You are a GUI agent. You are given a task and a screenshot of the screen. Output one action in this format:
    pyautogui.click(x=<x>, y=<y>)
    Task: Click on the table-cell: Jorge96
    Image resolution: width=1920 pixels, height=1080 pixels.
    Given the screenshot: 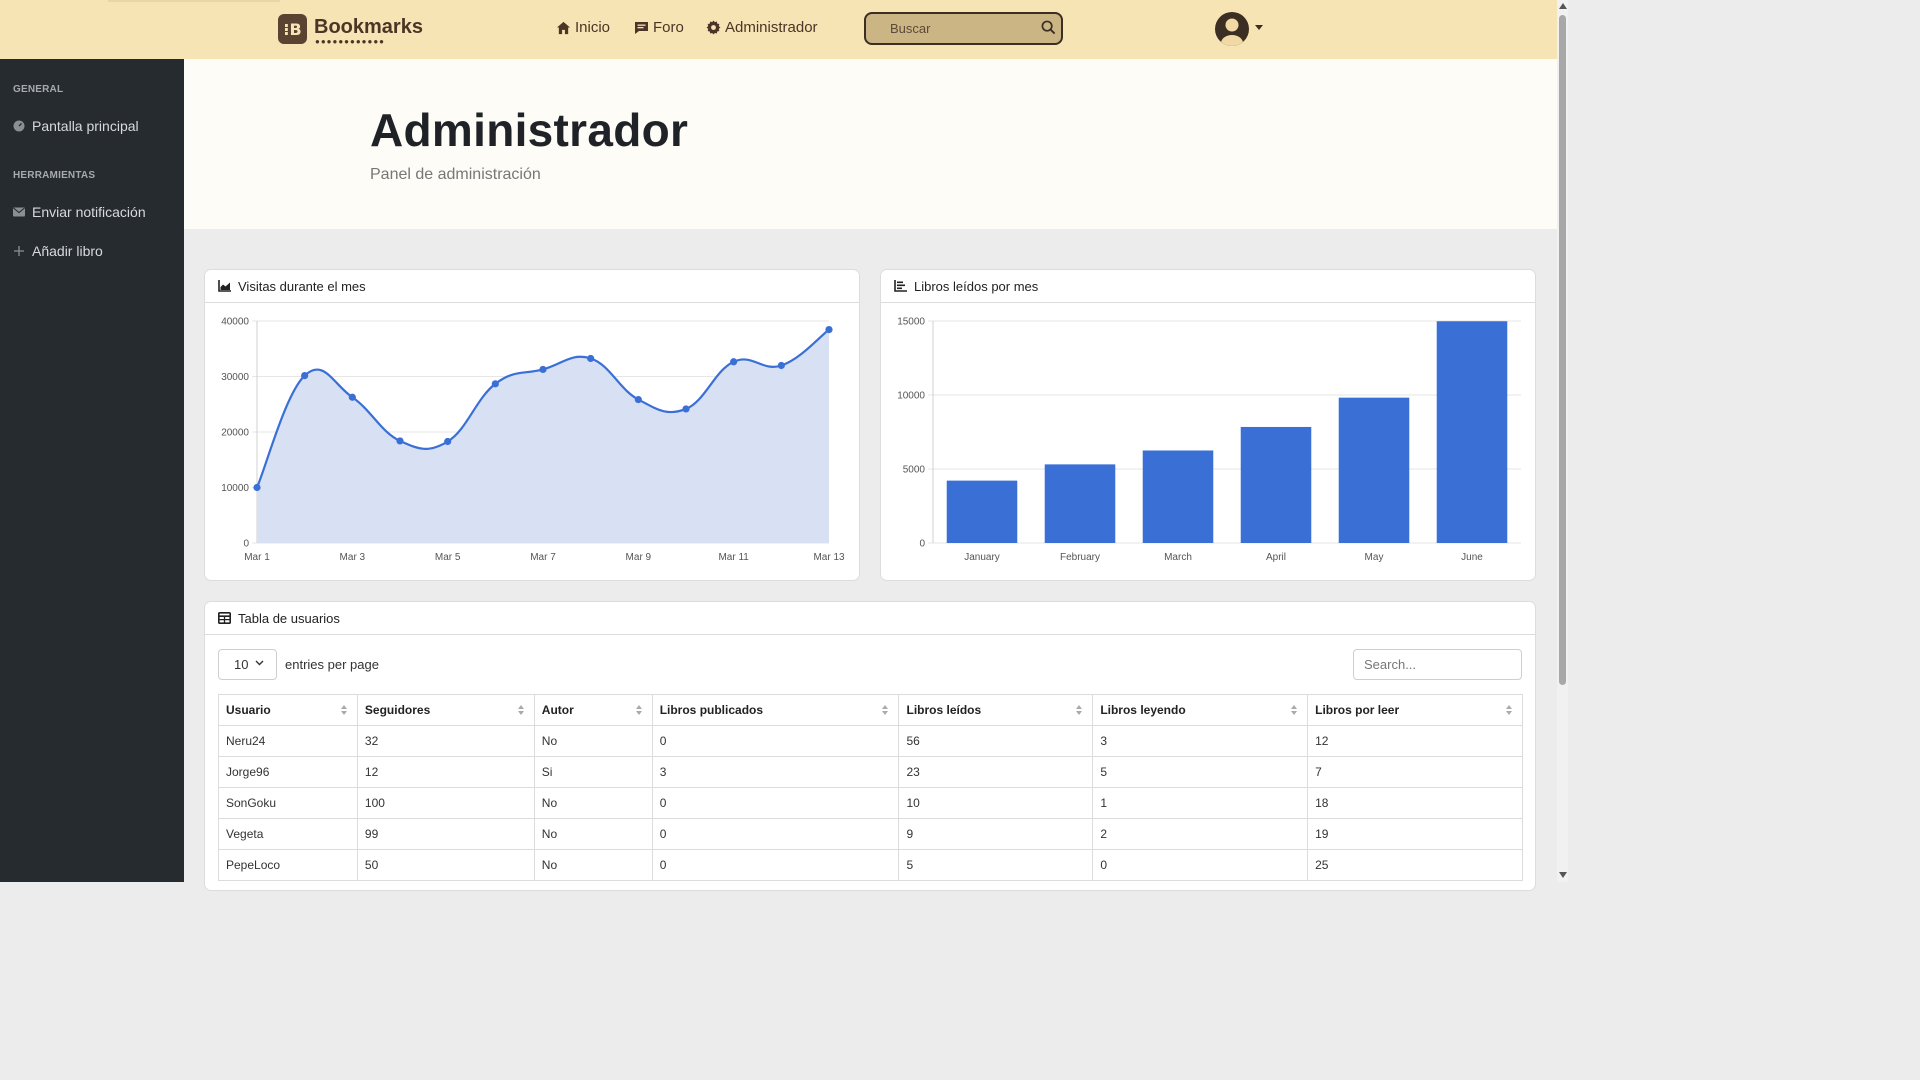 What is the action you would take?
    pyautogui.click(x=288, y=772)
    